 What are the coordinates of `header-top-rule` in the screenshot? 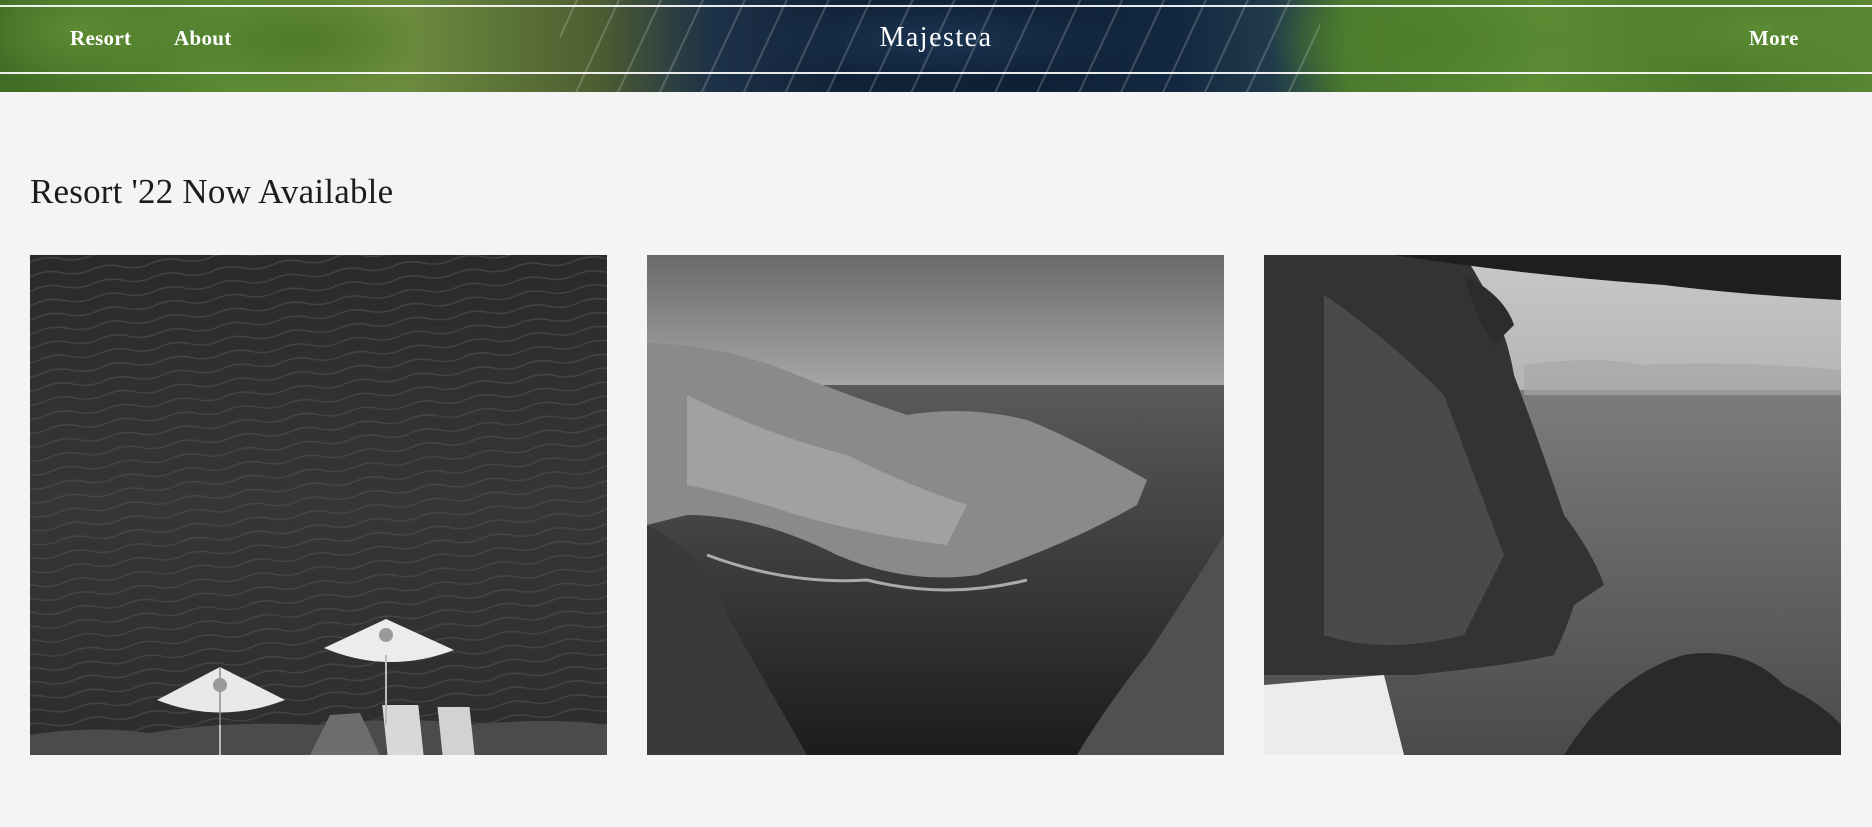 It's located at (936, 6).